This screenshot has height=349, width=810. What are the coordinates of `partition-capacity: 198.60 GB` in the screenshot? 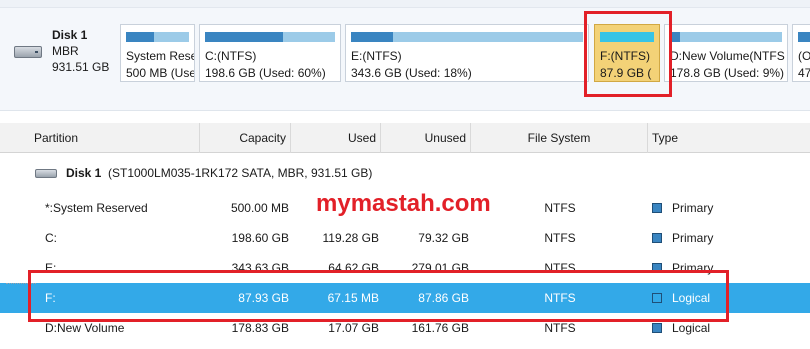 It's located at (260, 238).